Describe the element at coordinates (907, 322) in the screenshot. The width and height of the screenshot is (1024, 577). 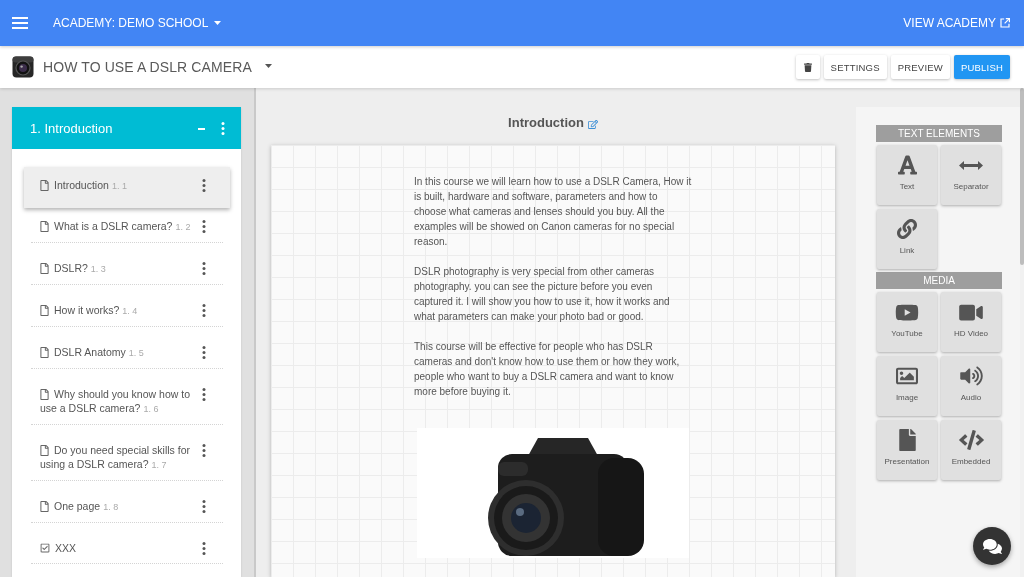
I see `youtube-tool-button: YouTube` at that location.